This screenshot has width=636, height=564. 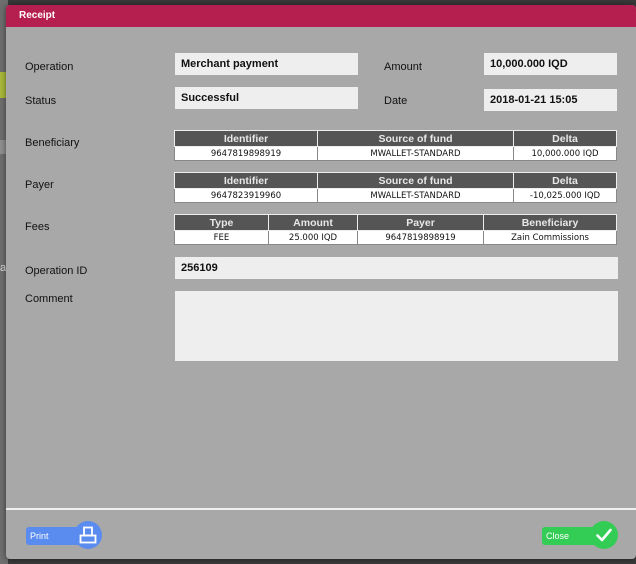 I want to click on date-label: Date, so click(x=396, y=101).